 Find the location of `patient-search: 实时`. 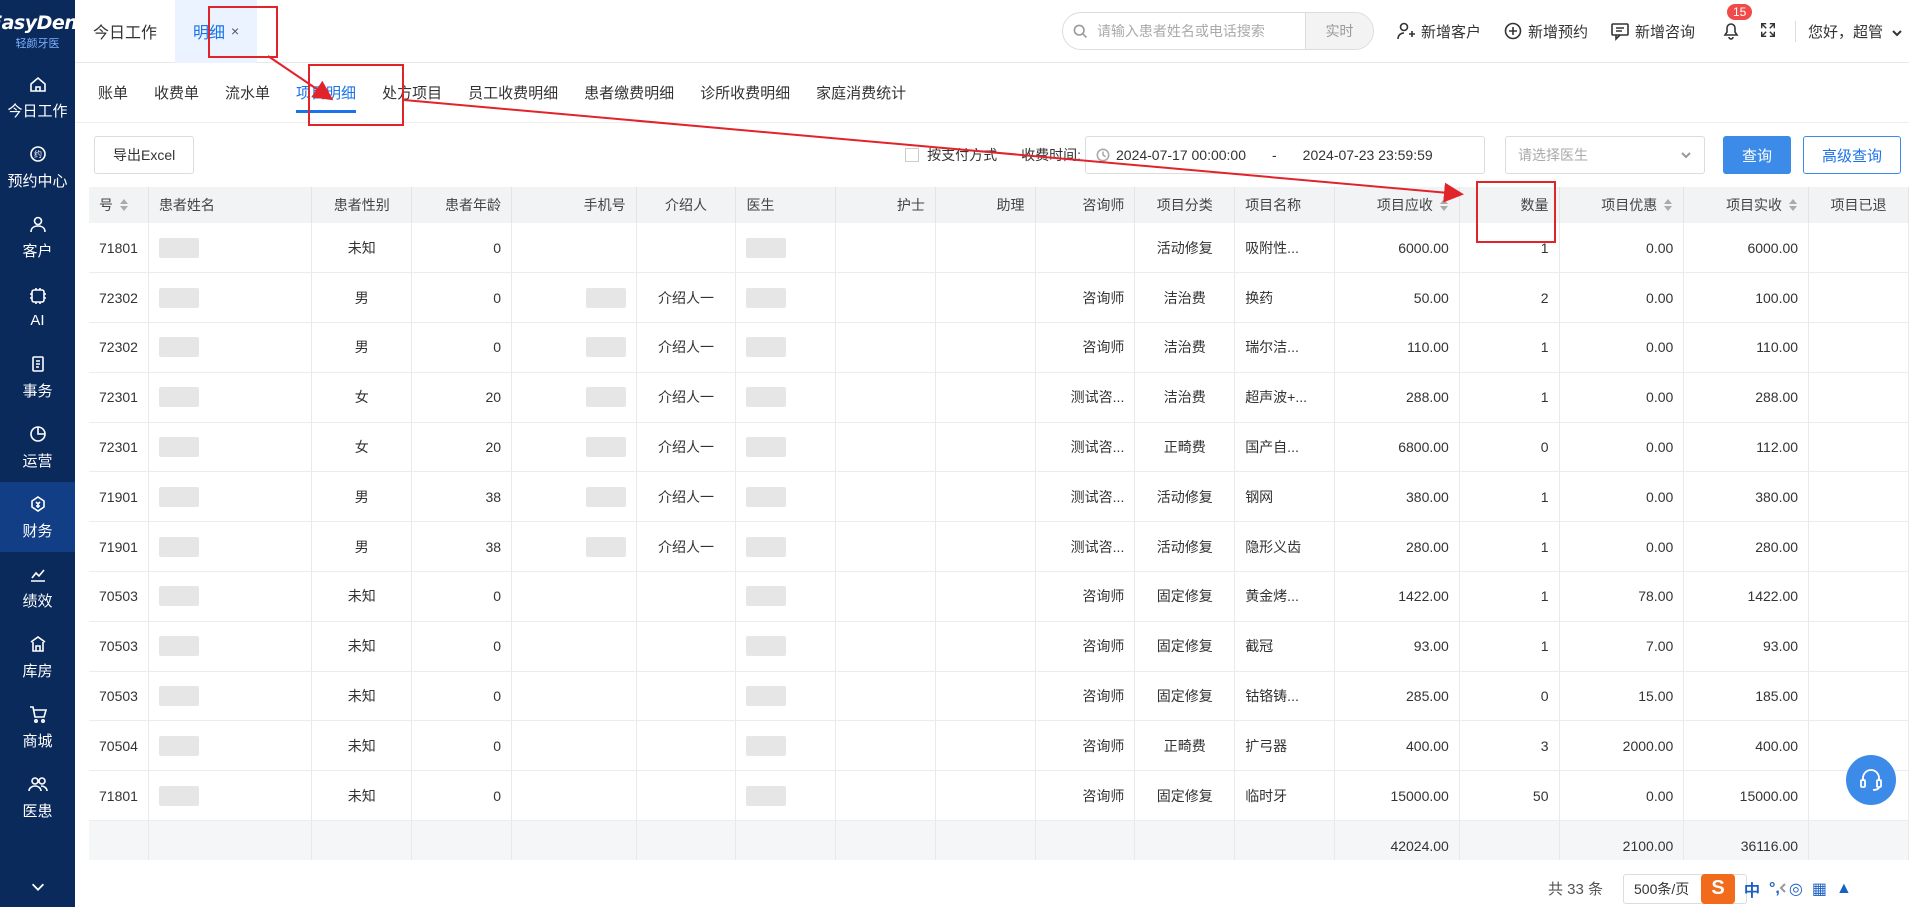

patient-search: 实时 is located at coordinates (1217, 31).